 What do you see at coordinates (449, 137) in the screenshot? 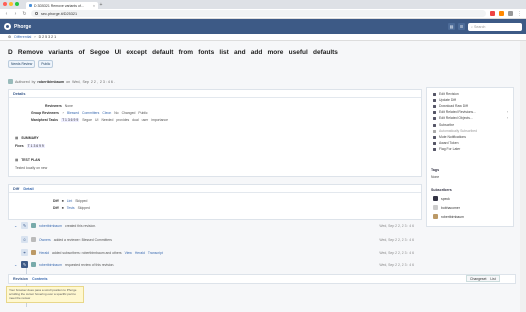
I see `action-mute: Mute Notifications` at bounding box center [449, 137].